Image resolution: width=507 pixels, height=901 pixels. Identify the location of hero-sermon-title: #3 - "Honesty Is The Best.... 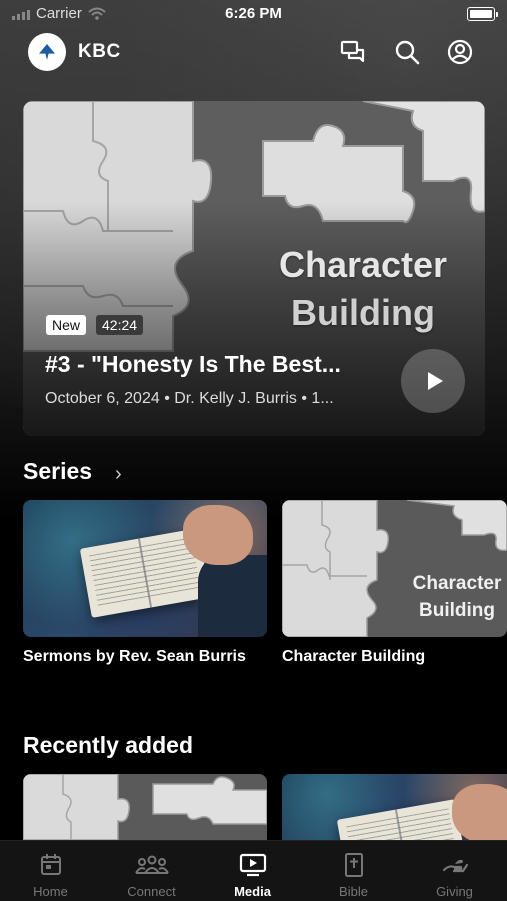
(193, 364).